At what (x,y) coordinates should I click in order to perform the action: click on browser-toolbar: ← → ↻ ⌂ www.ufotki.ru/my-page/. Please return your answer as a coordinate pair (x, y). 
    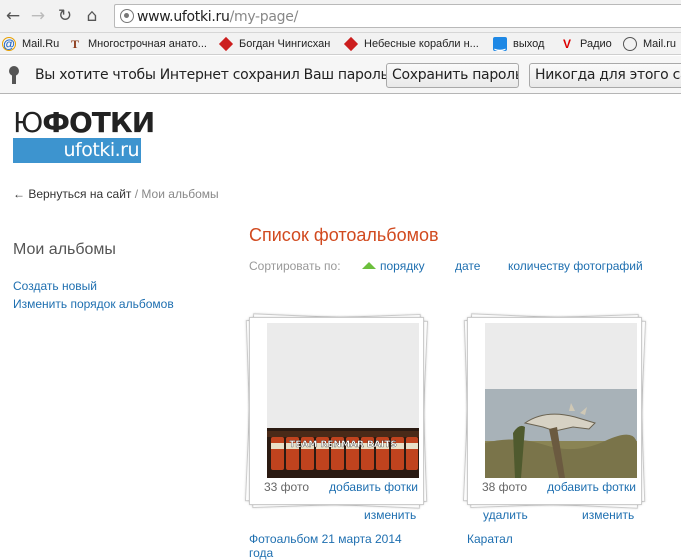
    Looking at the image, I should click on (340, 16).